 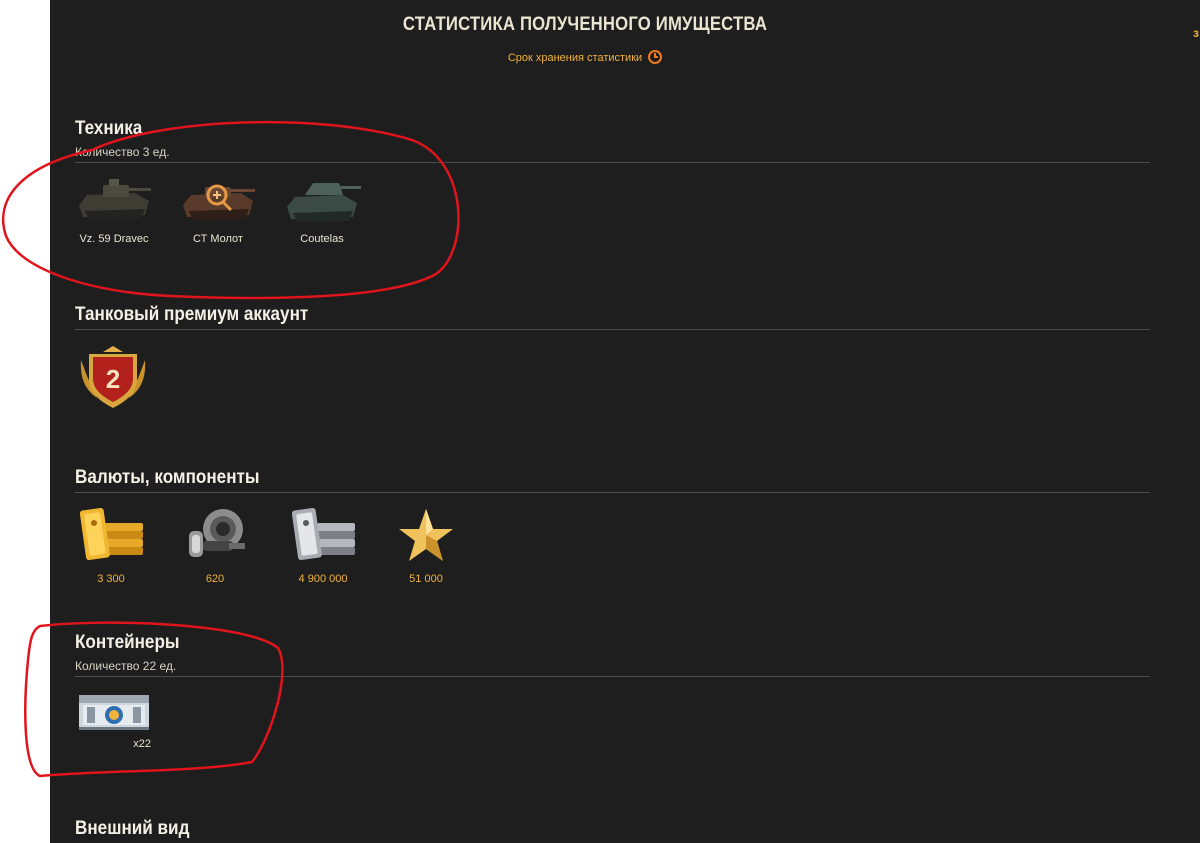 I want to click on storage-info: Срок хранения статистики, so click(x=585, y=57).